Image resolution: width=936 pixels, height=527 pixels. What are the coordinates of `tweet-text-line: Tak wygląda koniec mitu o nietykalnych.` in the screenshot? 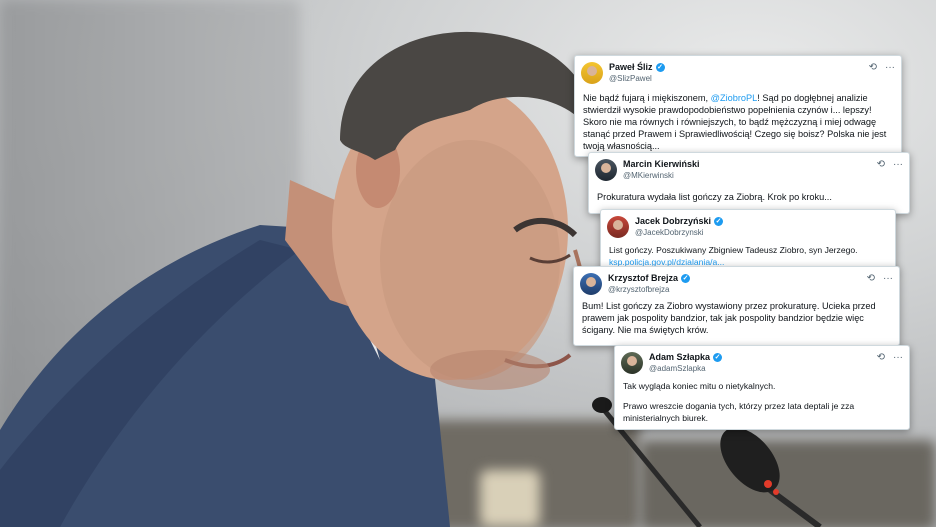 It's located at (699, 386).